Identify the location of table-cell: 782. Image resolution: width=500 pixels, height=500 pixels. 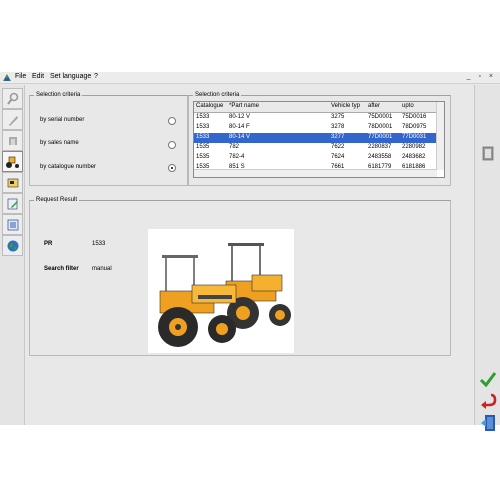
(234, 147).